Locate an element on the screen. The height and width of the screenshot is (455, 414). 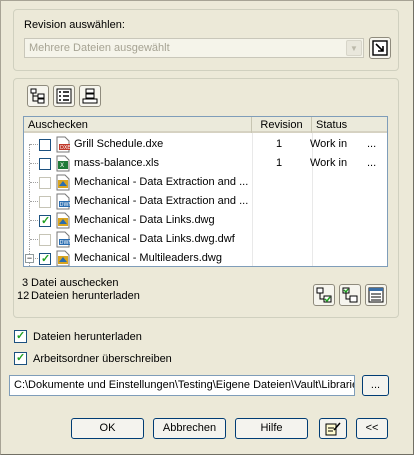
list-view-icon is located at coordinates (64, 96).